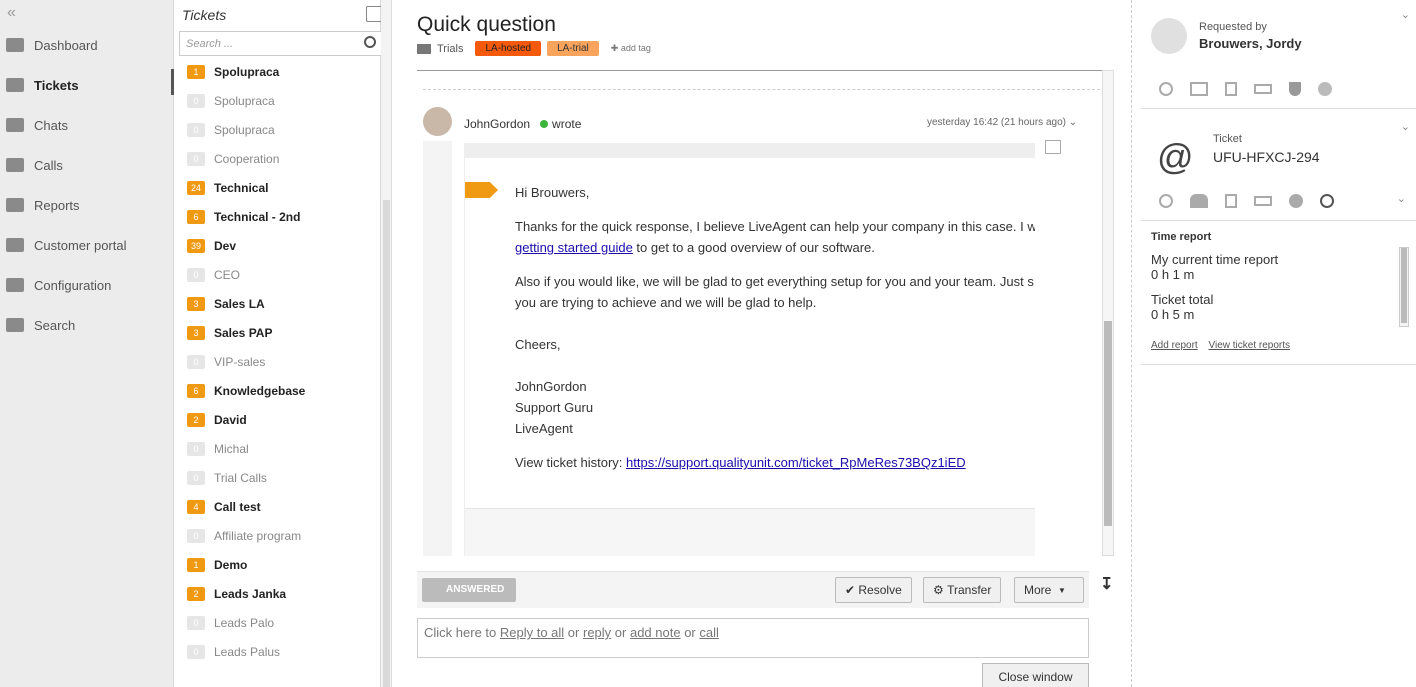  What do you see at coordinates (224, 506) in the screenshot?
I see `list-item: 4 Call test` at bounding box center [224, 506].